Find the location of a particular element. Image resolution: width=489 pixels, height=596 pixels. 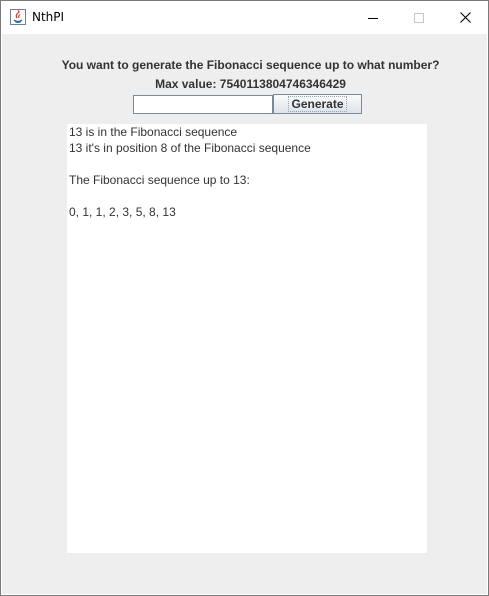

generate-button: Generate is located at coordinates (317, 104).